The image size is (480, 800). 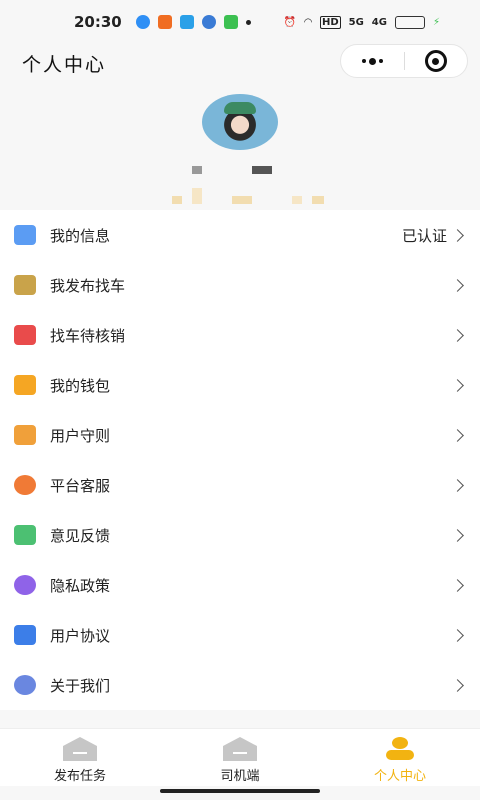 What do you see at coordinates (25, 235) in the screenshot?
I see `id-card-icon` at bounding box center [25, 235].